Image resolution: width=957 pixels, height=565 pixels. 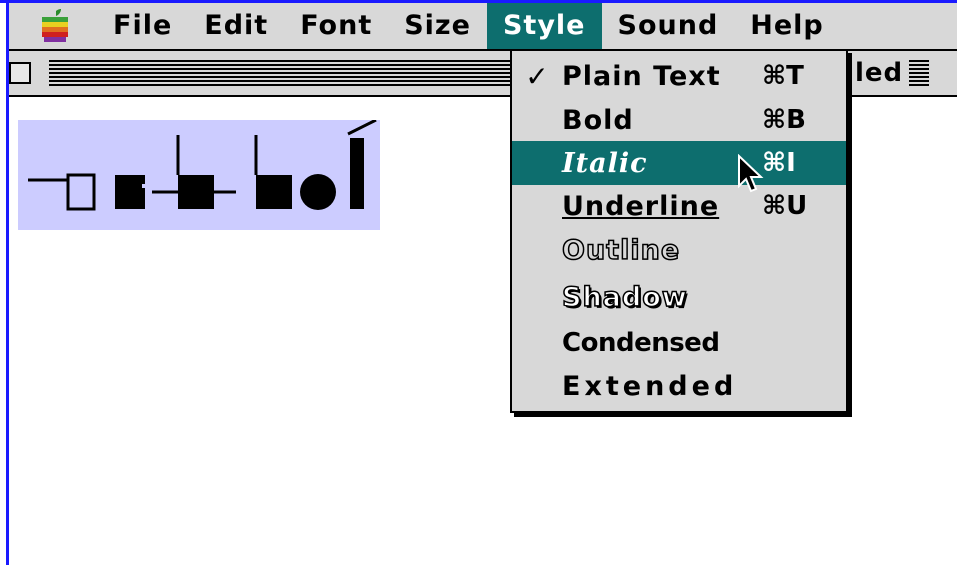 I want to click on menu-item-label: Outline, so click(x=621, y=250).